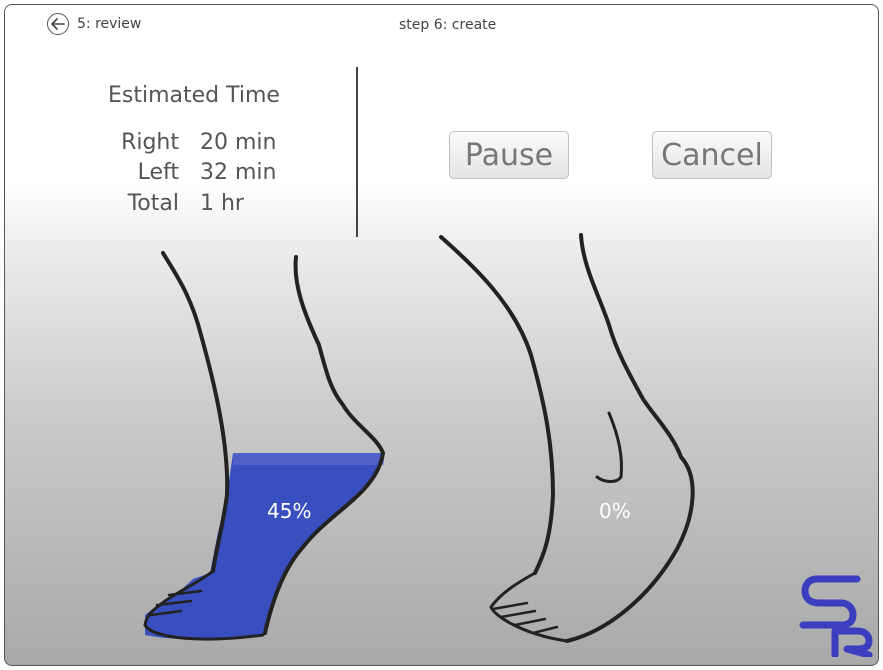 This screenshot has width=883, height=670. Describe the element at coordinates (308, 459) in the screenshot. I see `right-foot-fill-highlight` at that location.